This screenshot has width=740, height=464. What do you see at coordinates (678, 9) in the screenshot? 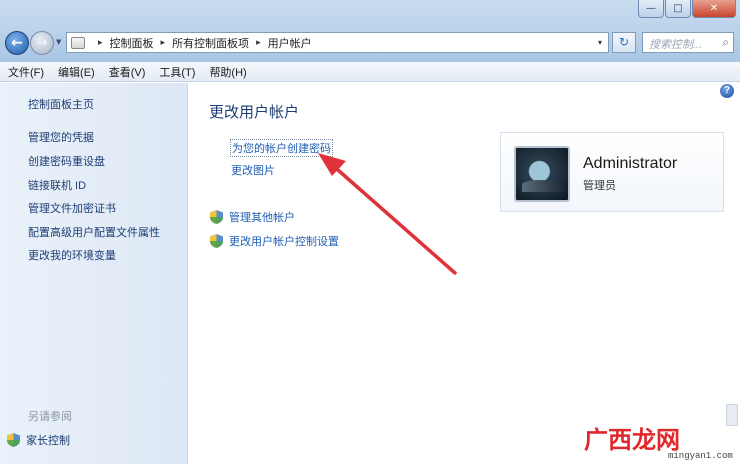
I see `maximize-button: □` at bounding box center [678, 9].